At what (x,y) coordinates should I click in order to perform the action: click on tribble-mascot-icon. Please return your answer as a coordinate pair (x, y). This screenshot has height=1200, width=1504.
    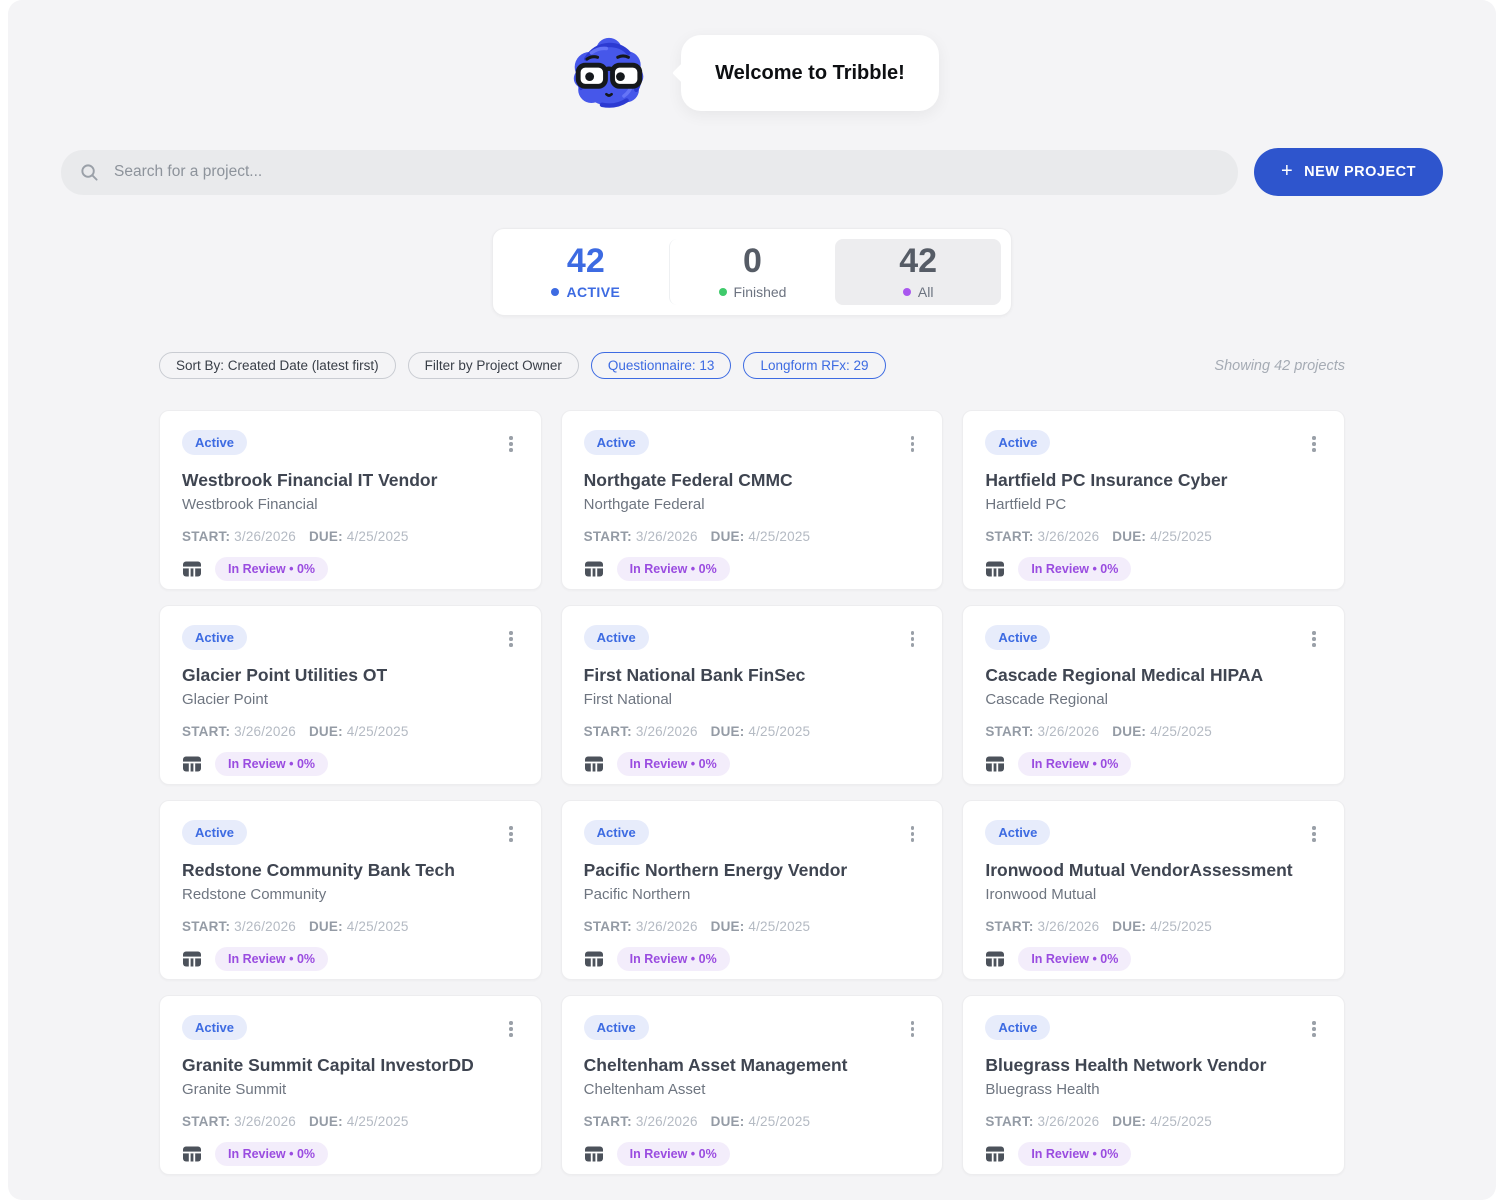
    Looking at the image, I should click on (608, 72).